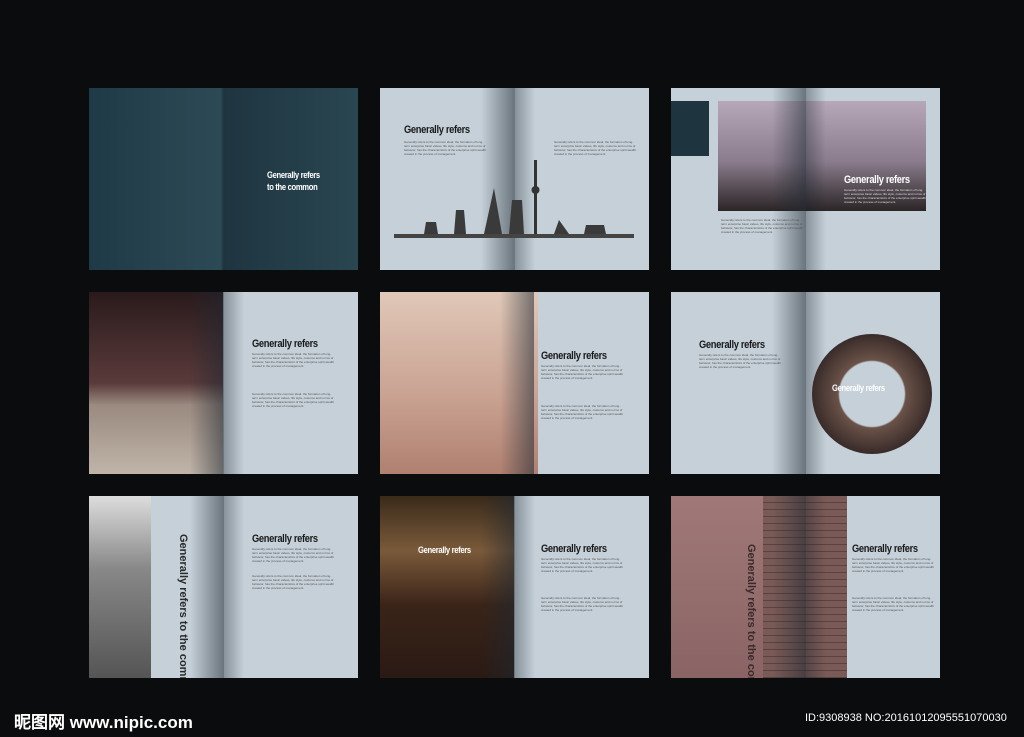 This screenshot has width=1024, height=737. I want to click on cover-title-1: Generally refers, so click(293, 175).